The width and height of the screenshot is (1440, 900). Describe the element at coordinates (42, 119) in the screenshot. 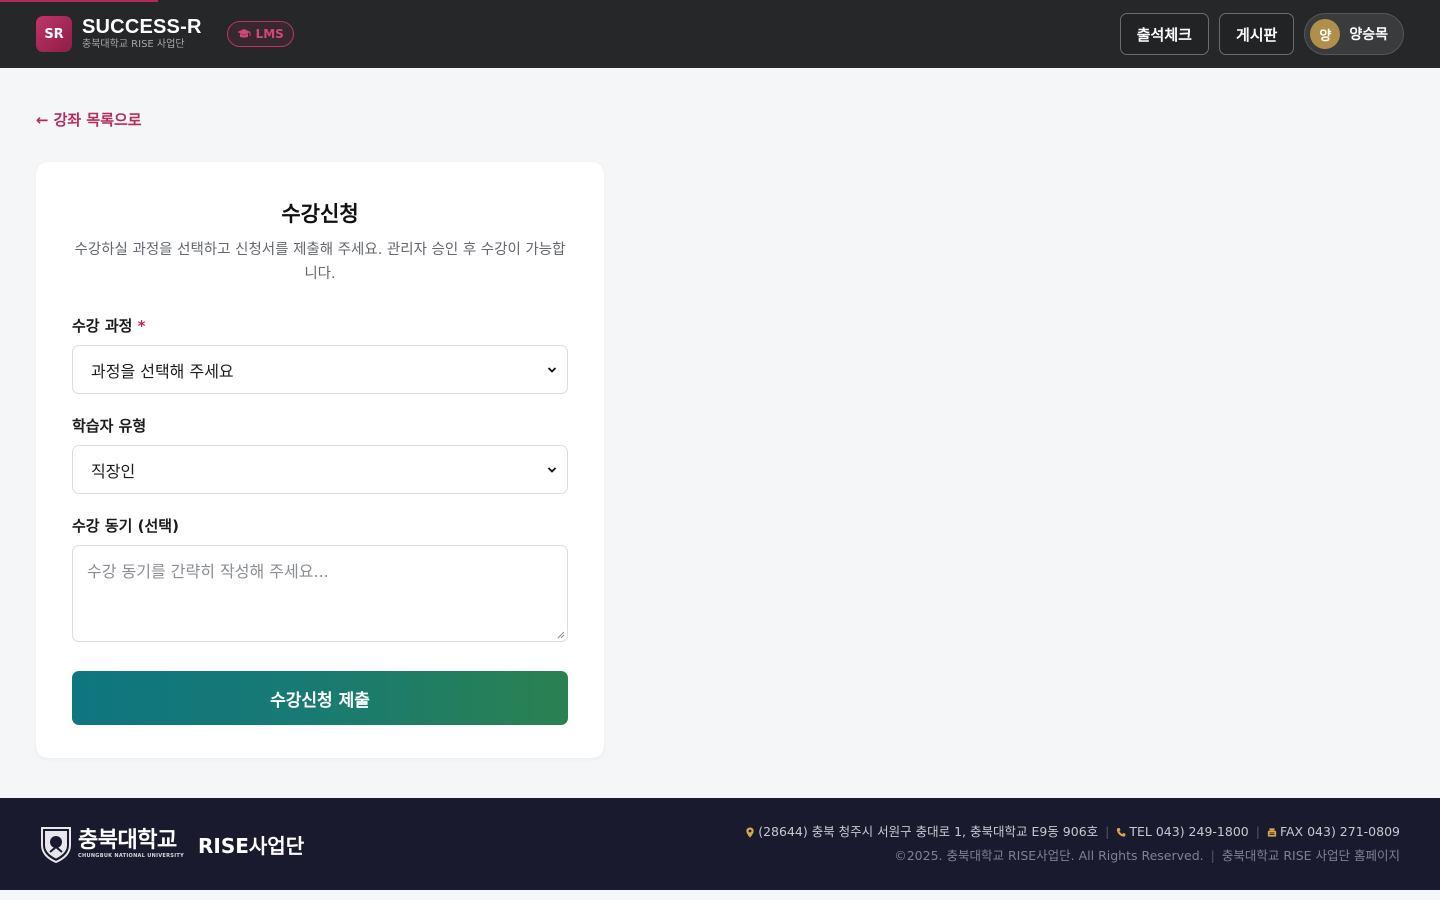

I see `arrow-left-icon: ←` at that location.